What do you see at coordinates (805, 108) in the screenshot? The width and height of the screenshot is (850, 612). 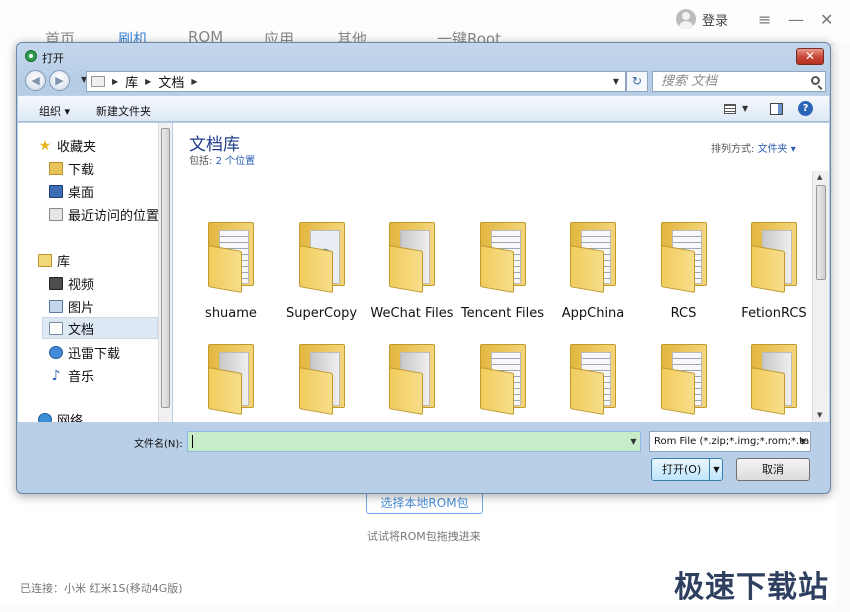 I see `help-icon: ?` at bounding box center [805, 108].